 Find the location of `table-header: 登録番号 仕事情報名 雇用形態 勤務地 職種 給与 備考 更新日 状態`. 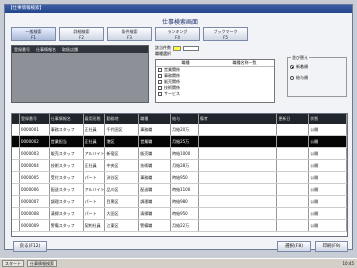

table-header: 登録番号 仕事情報名 雇用形態 勤務地 職種 給与 備考 更新日 状態 is located at coordinates (179, 119).